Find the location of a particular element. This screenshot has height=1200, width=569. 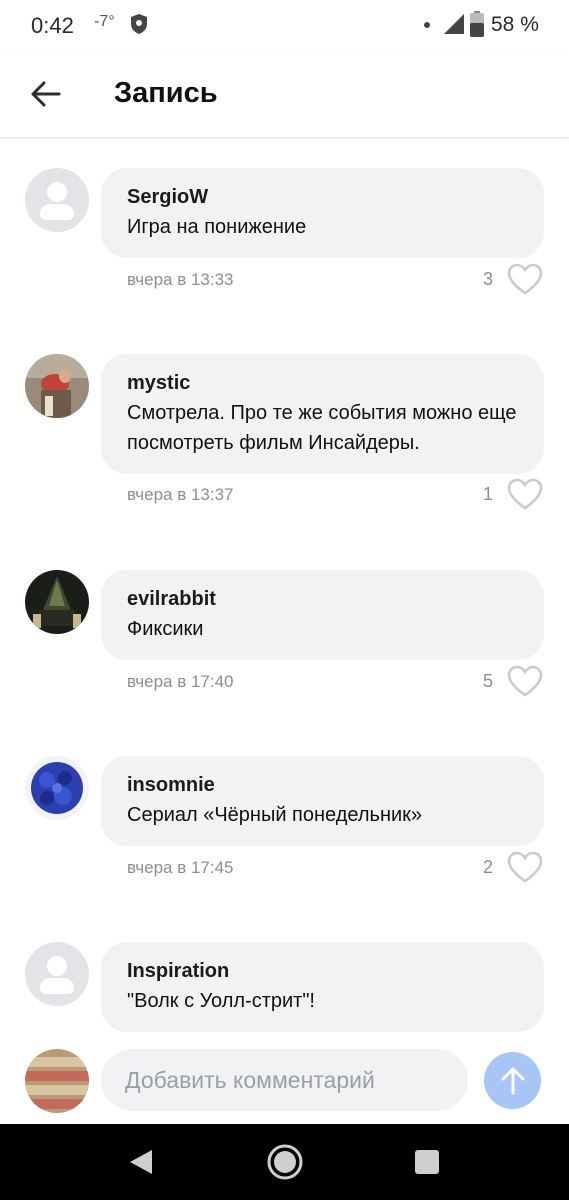

comment-bubble: SergioW Игра на понижение is located at coordinates (322, 213).